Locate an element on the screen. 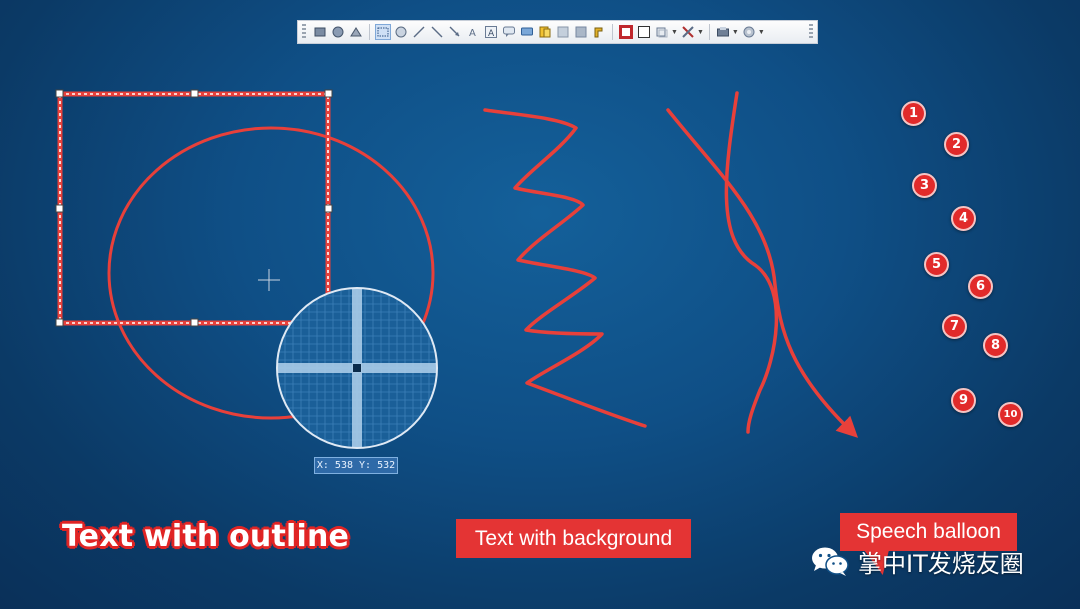 The image size is (1080, 609). number-marker: 6 is located at coordinates (980, 286).